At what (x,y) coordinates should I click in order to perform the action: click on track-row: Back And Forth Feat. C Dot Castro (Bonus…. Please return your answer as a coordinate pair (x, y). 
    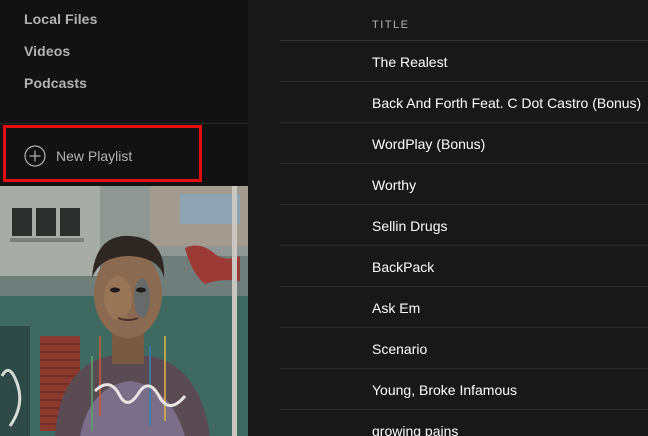
    Looking at the image, I should click on (464, 102).